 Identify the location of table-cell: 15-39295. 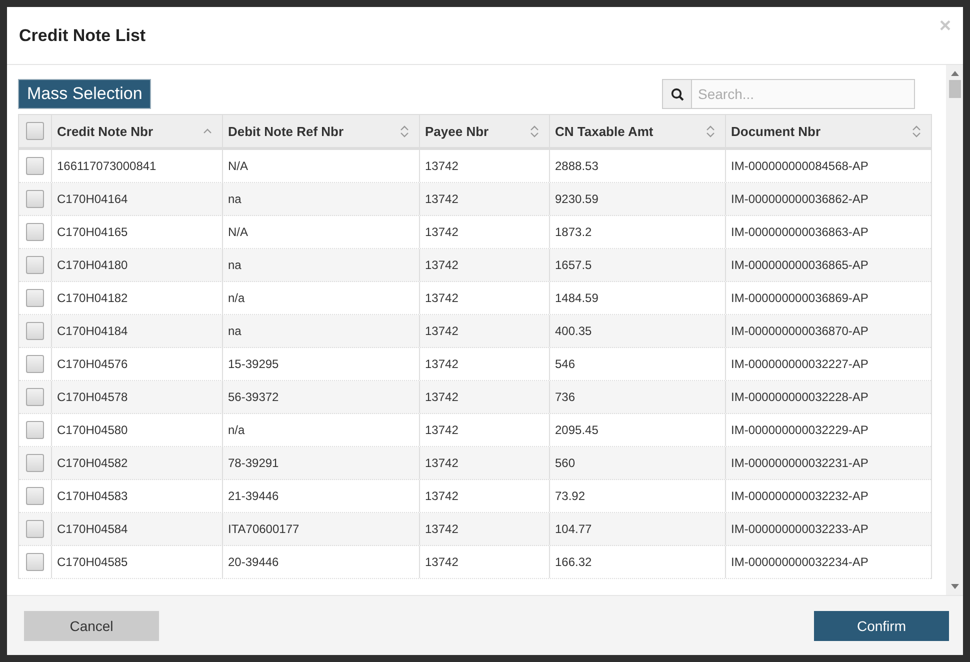
(320, 364).